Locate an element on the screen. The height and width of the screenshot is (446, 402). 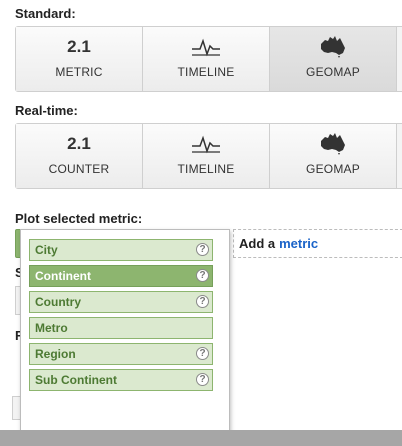
option-sub-continent: Sub Continent ? is located at coordinates (121, 380).